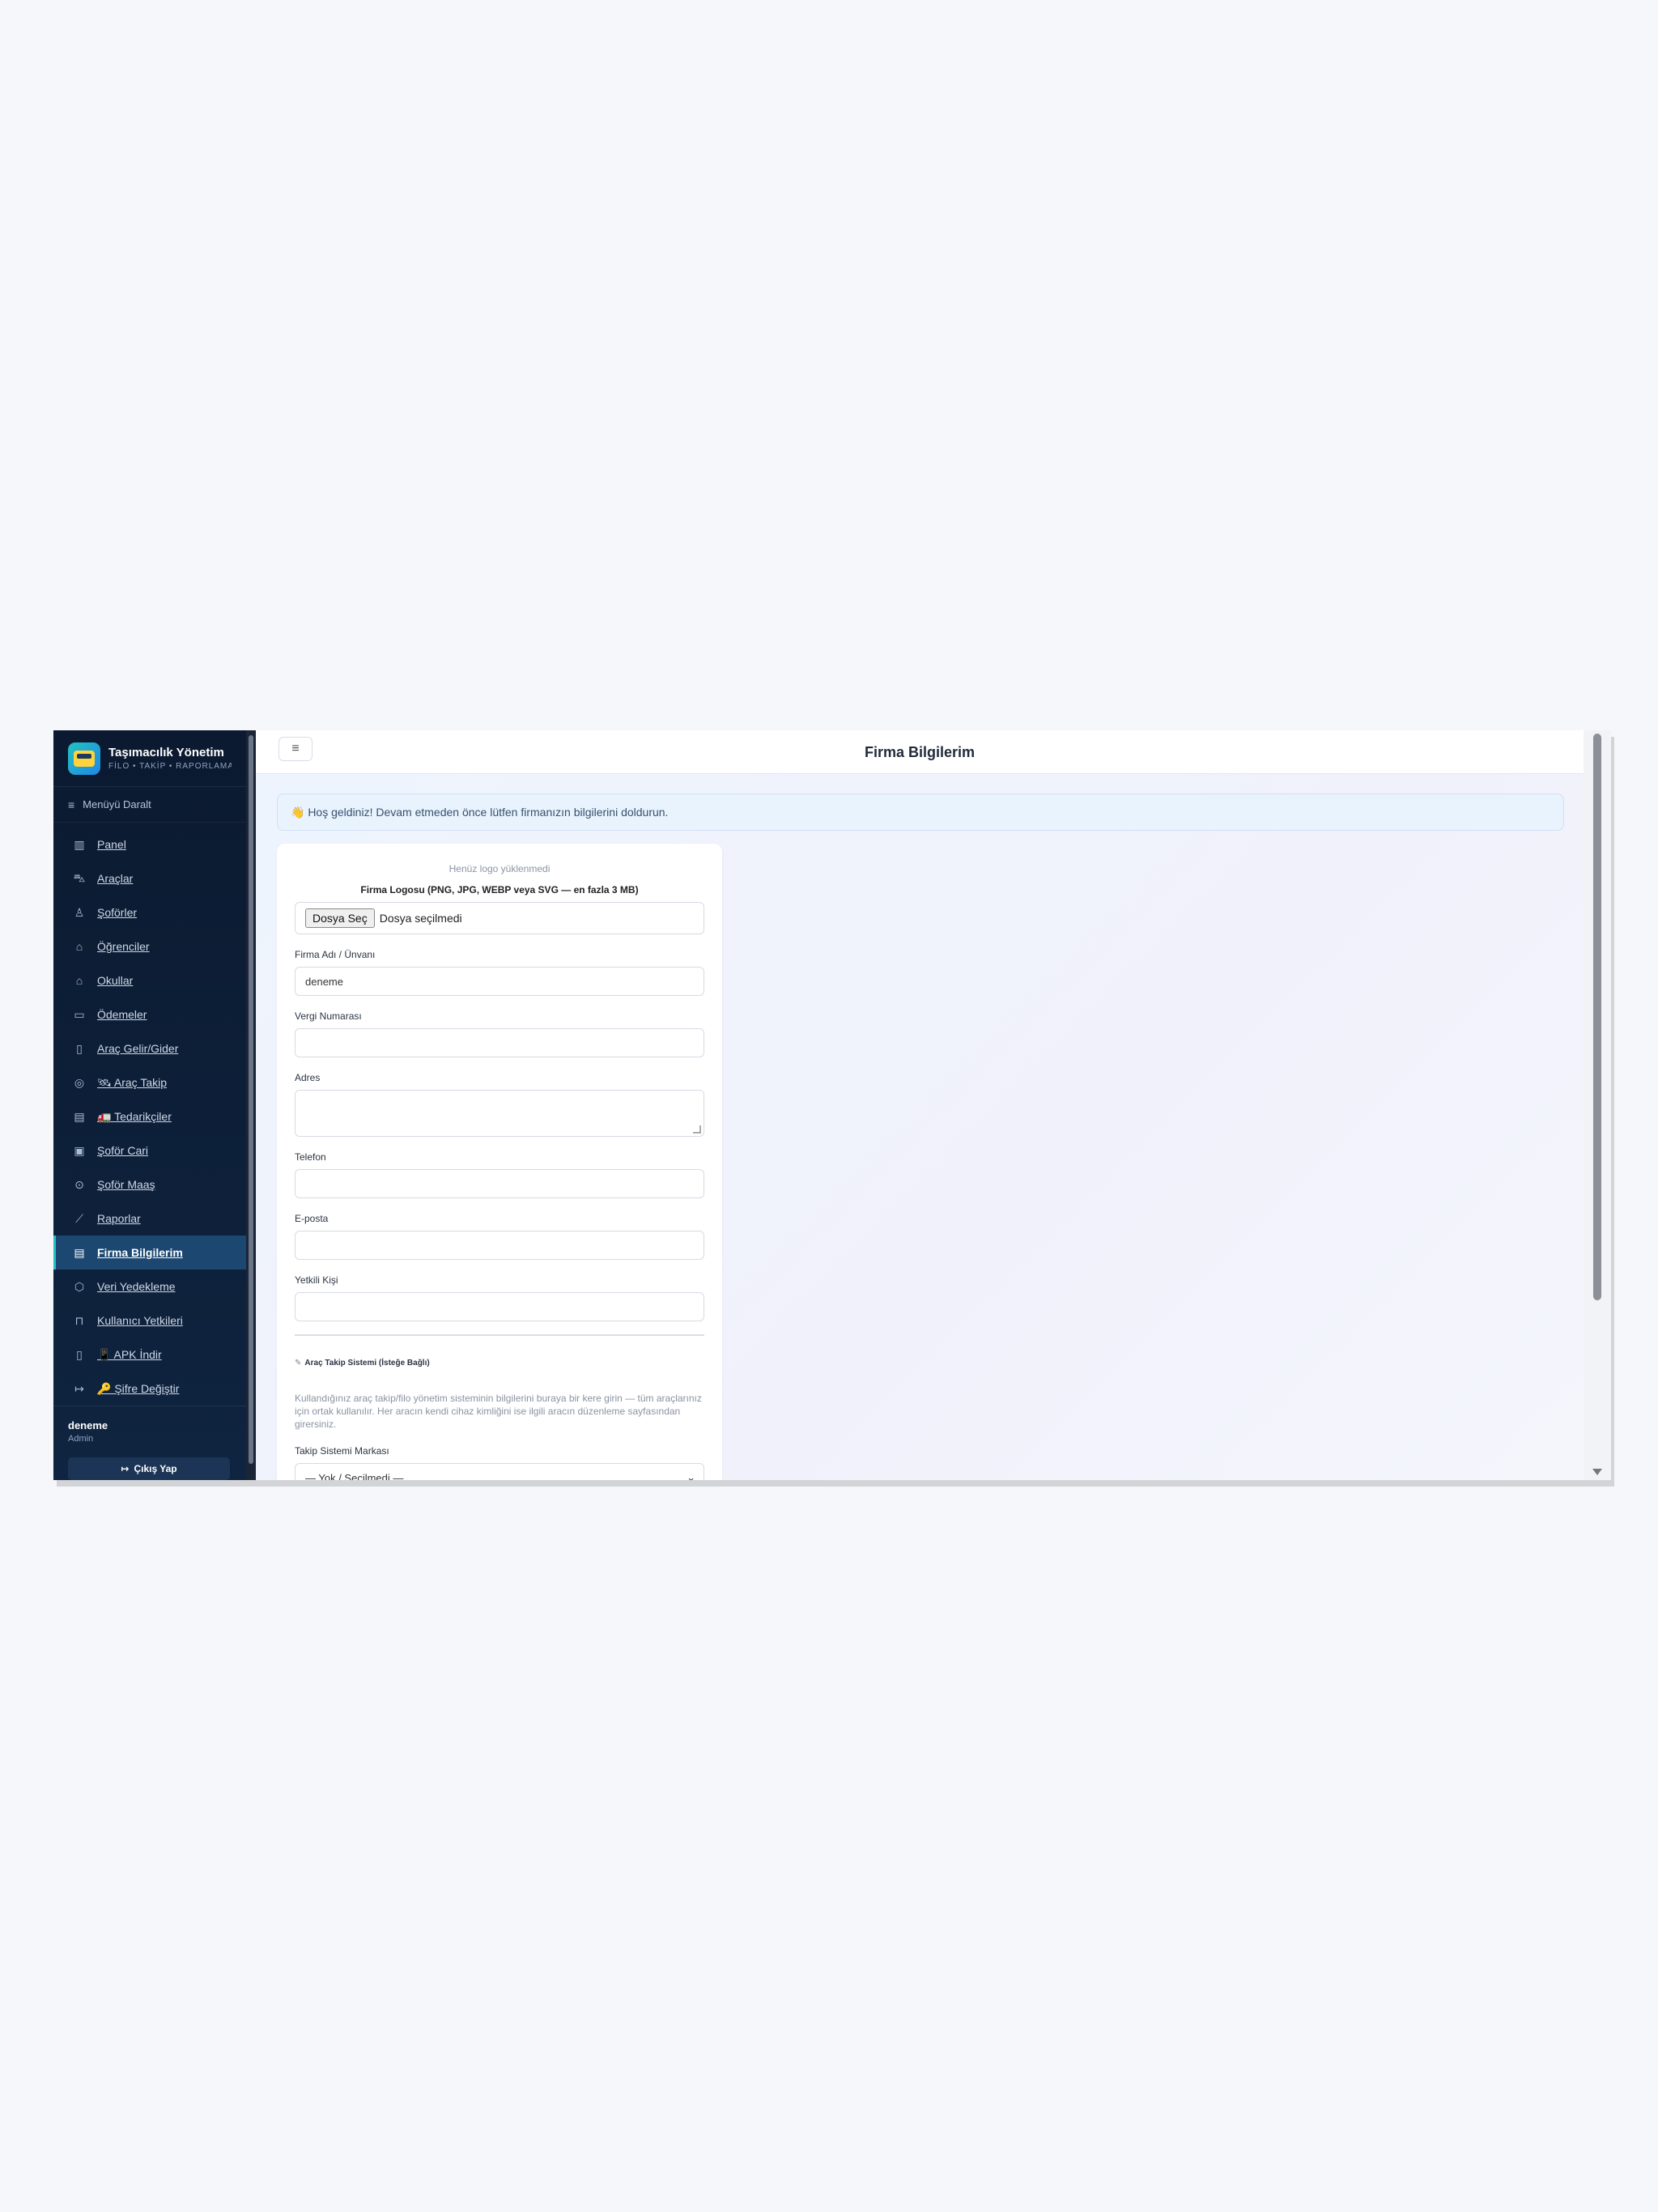  What do you see at coordinates (155, 1469) in the screenshot?
I see `logout-label: Çıkış Yap` at bounding box center [155, 1469].